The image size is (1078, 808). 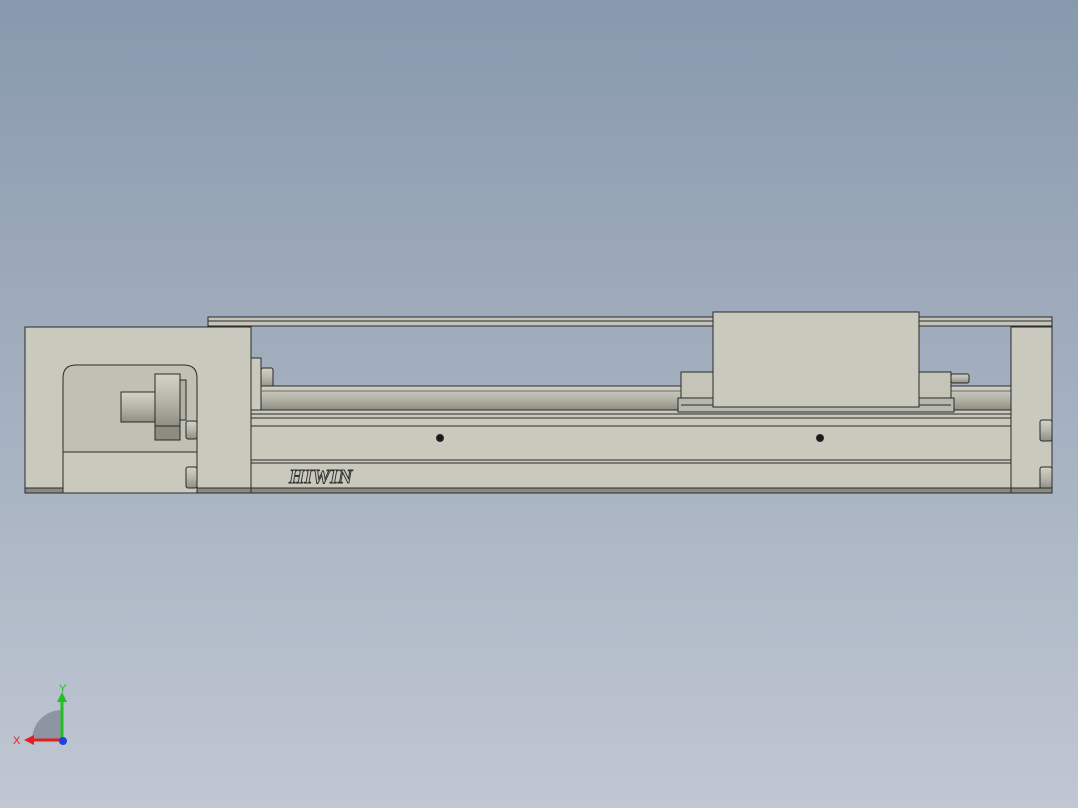 I want to click on z-axis-dot, so click(x=63, y=741).